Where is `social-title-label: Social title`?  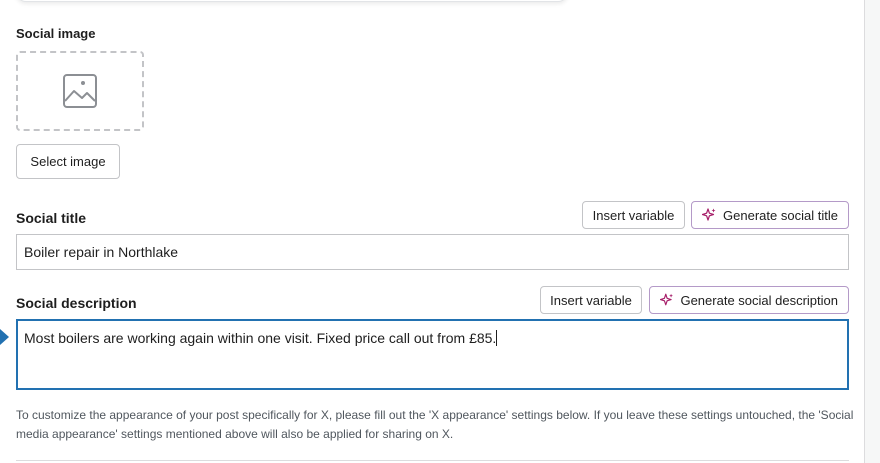 social-title-label: Social title is located at coordinates (51, 218).